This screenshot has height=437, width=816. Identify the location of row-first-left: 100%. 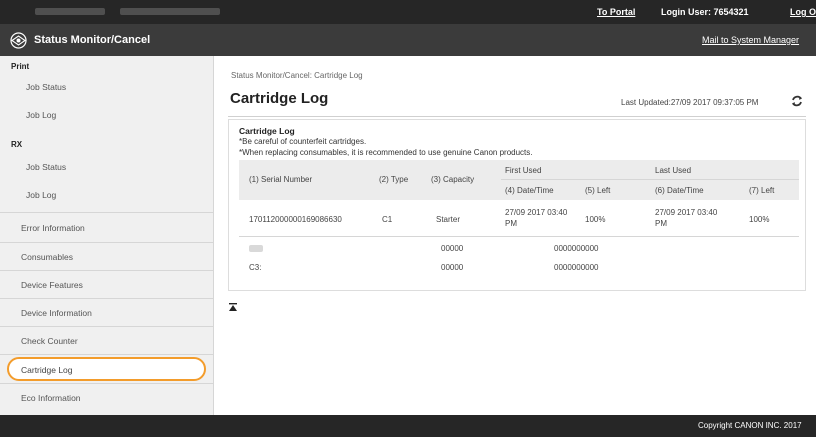
(595, 219).